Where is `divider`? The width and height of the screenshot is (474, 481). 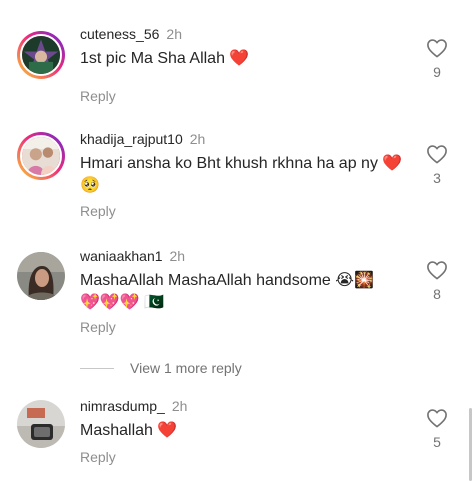 divider is located at coordinates (97, 368).